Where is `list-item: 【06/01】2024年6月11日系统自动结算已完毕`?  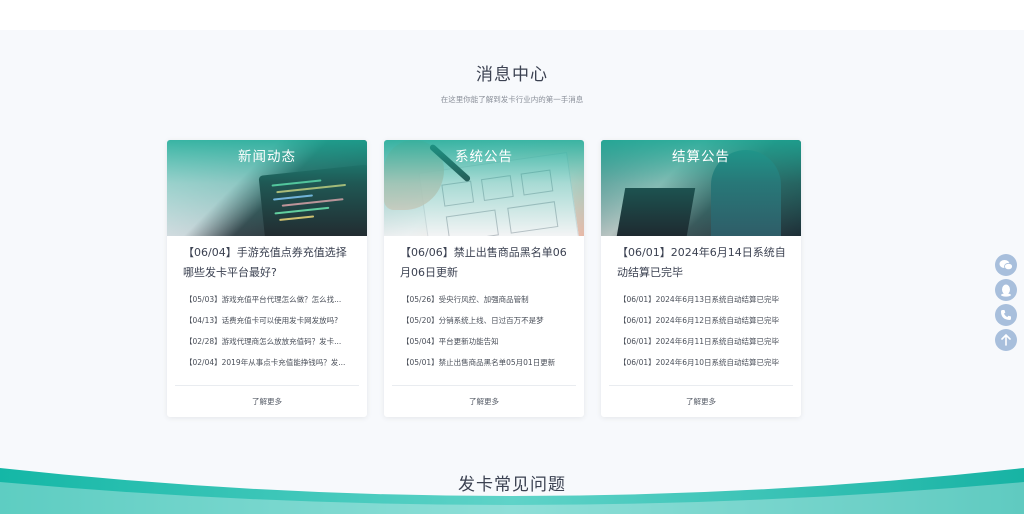
list-item: 【06/01】2024年6月11日系统自动结算已完毕 is located at coordinates (703, 346).